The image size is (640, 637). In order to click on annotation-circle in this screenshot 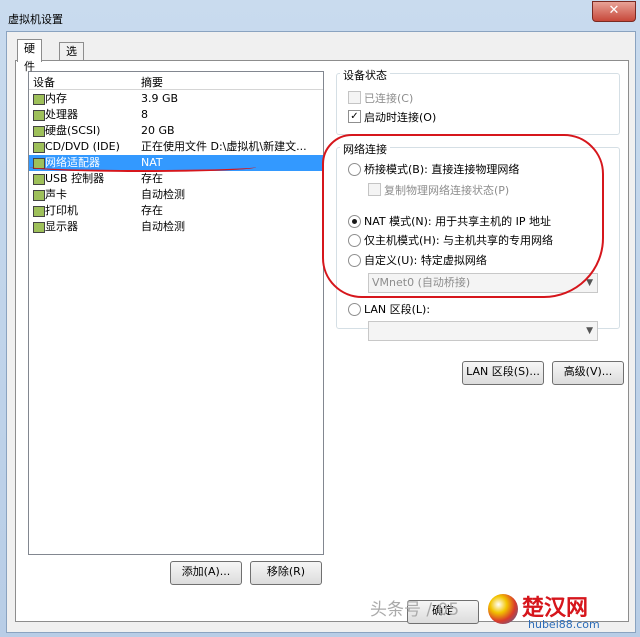, I will do `click(463, 216)`.